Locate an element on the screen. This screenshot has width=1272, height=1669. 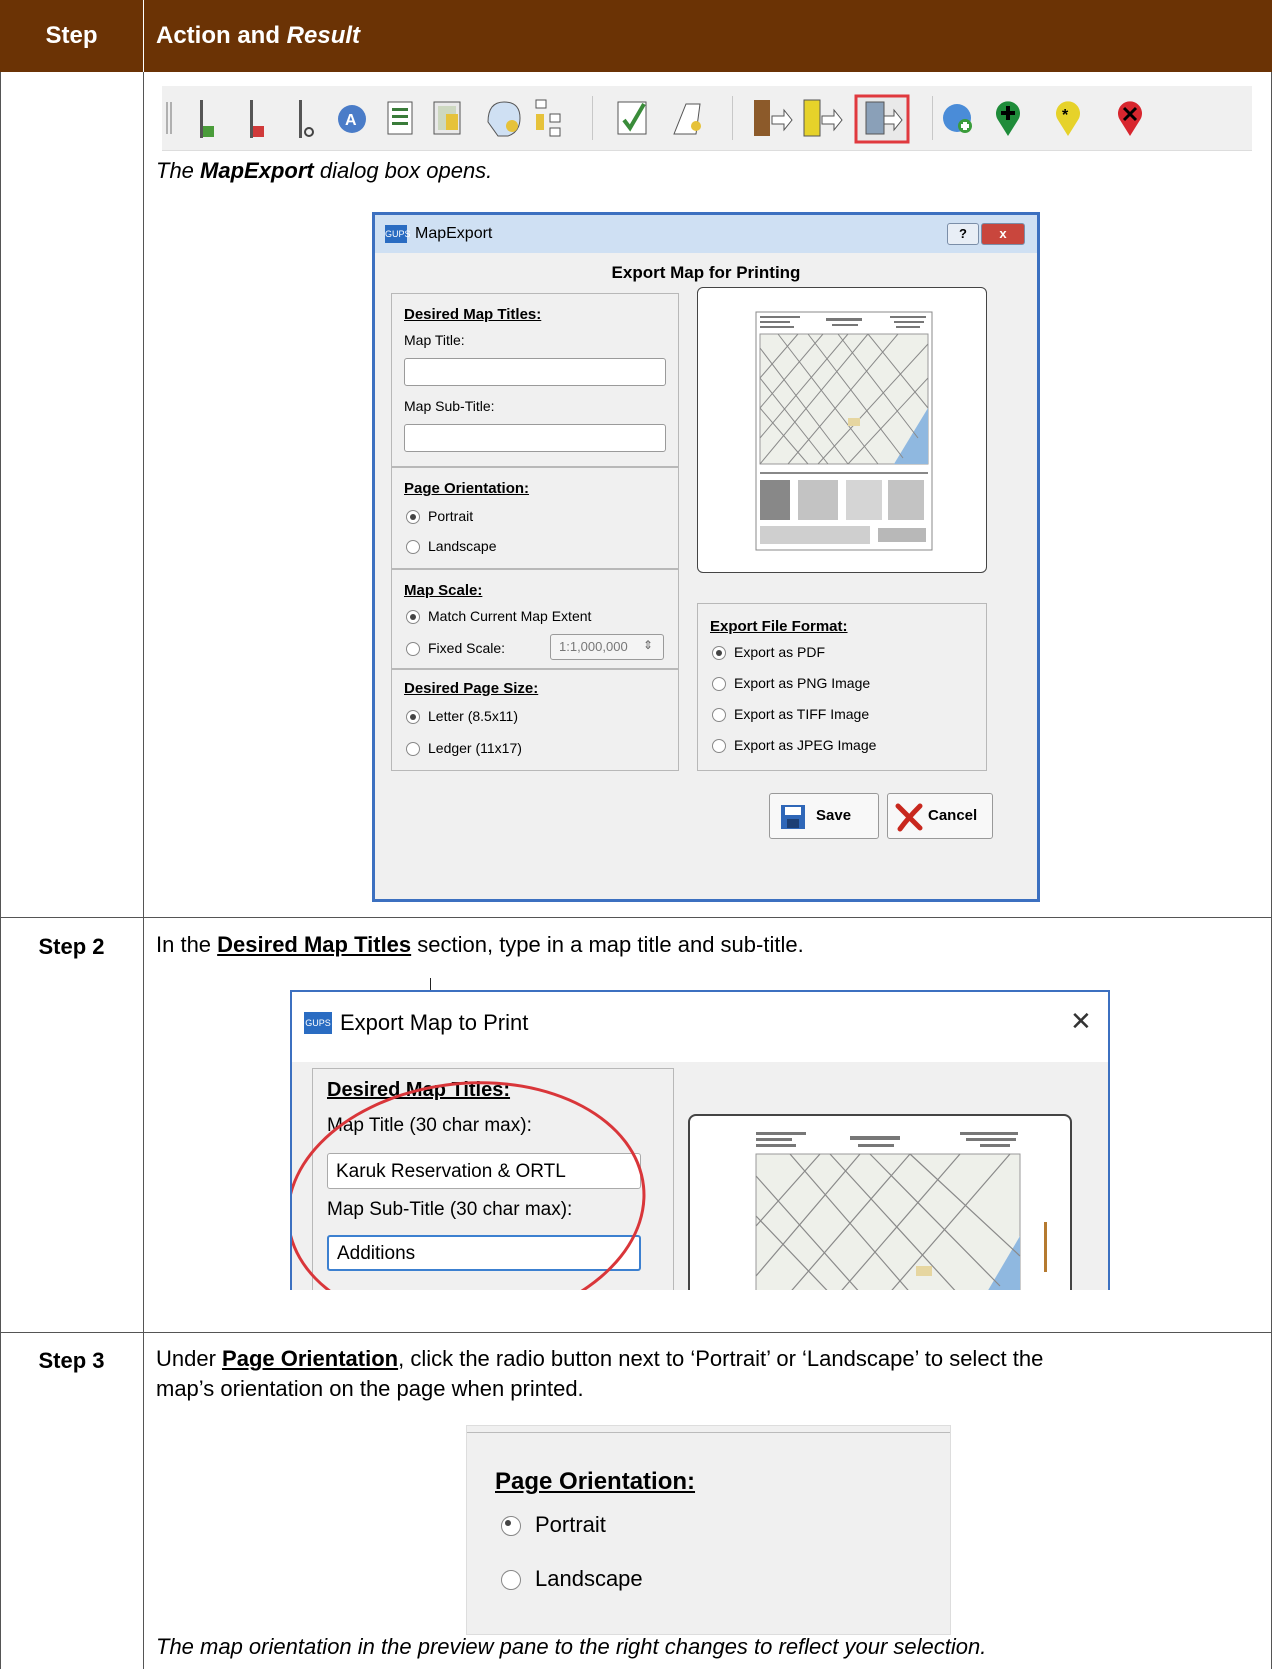
fixed-scale-spinner: 1:1,000,000 ⇕ is located at coordinates (607, 647).